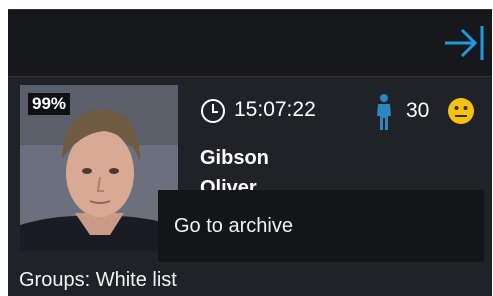 This screenshot has width=493, height=296. I want to click on clock-icon, so click(213, 111).